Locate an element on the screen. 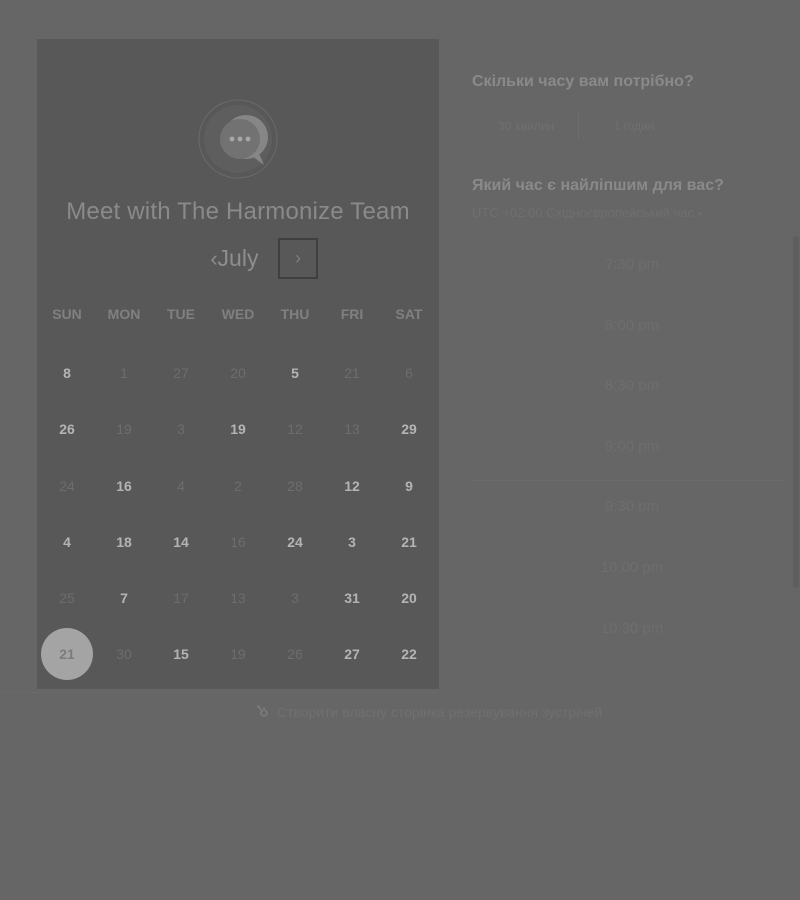 The width and height of the screenshot is (800, 900). calendar-day: 6 is located at coordinates (409, 373).